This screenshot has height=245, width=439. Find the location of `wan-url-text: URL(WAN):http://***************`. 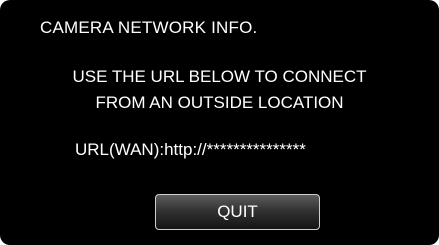

wan-url-text: URL(WAN):http://*************** is located at coordinates (190, 149).